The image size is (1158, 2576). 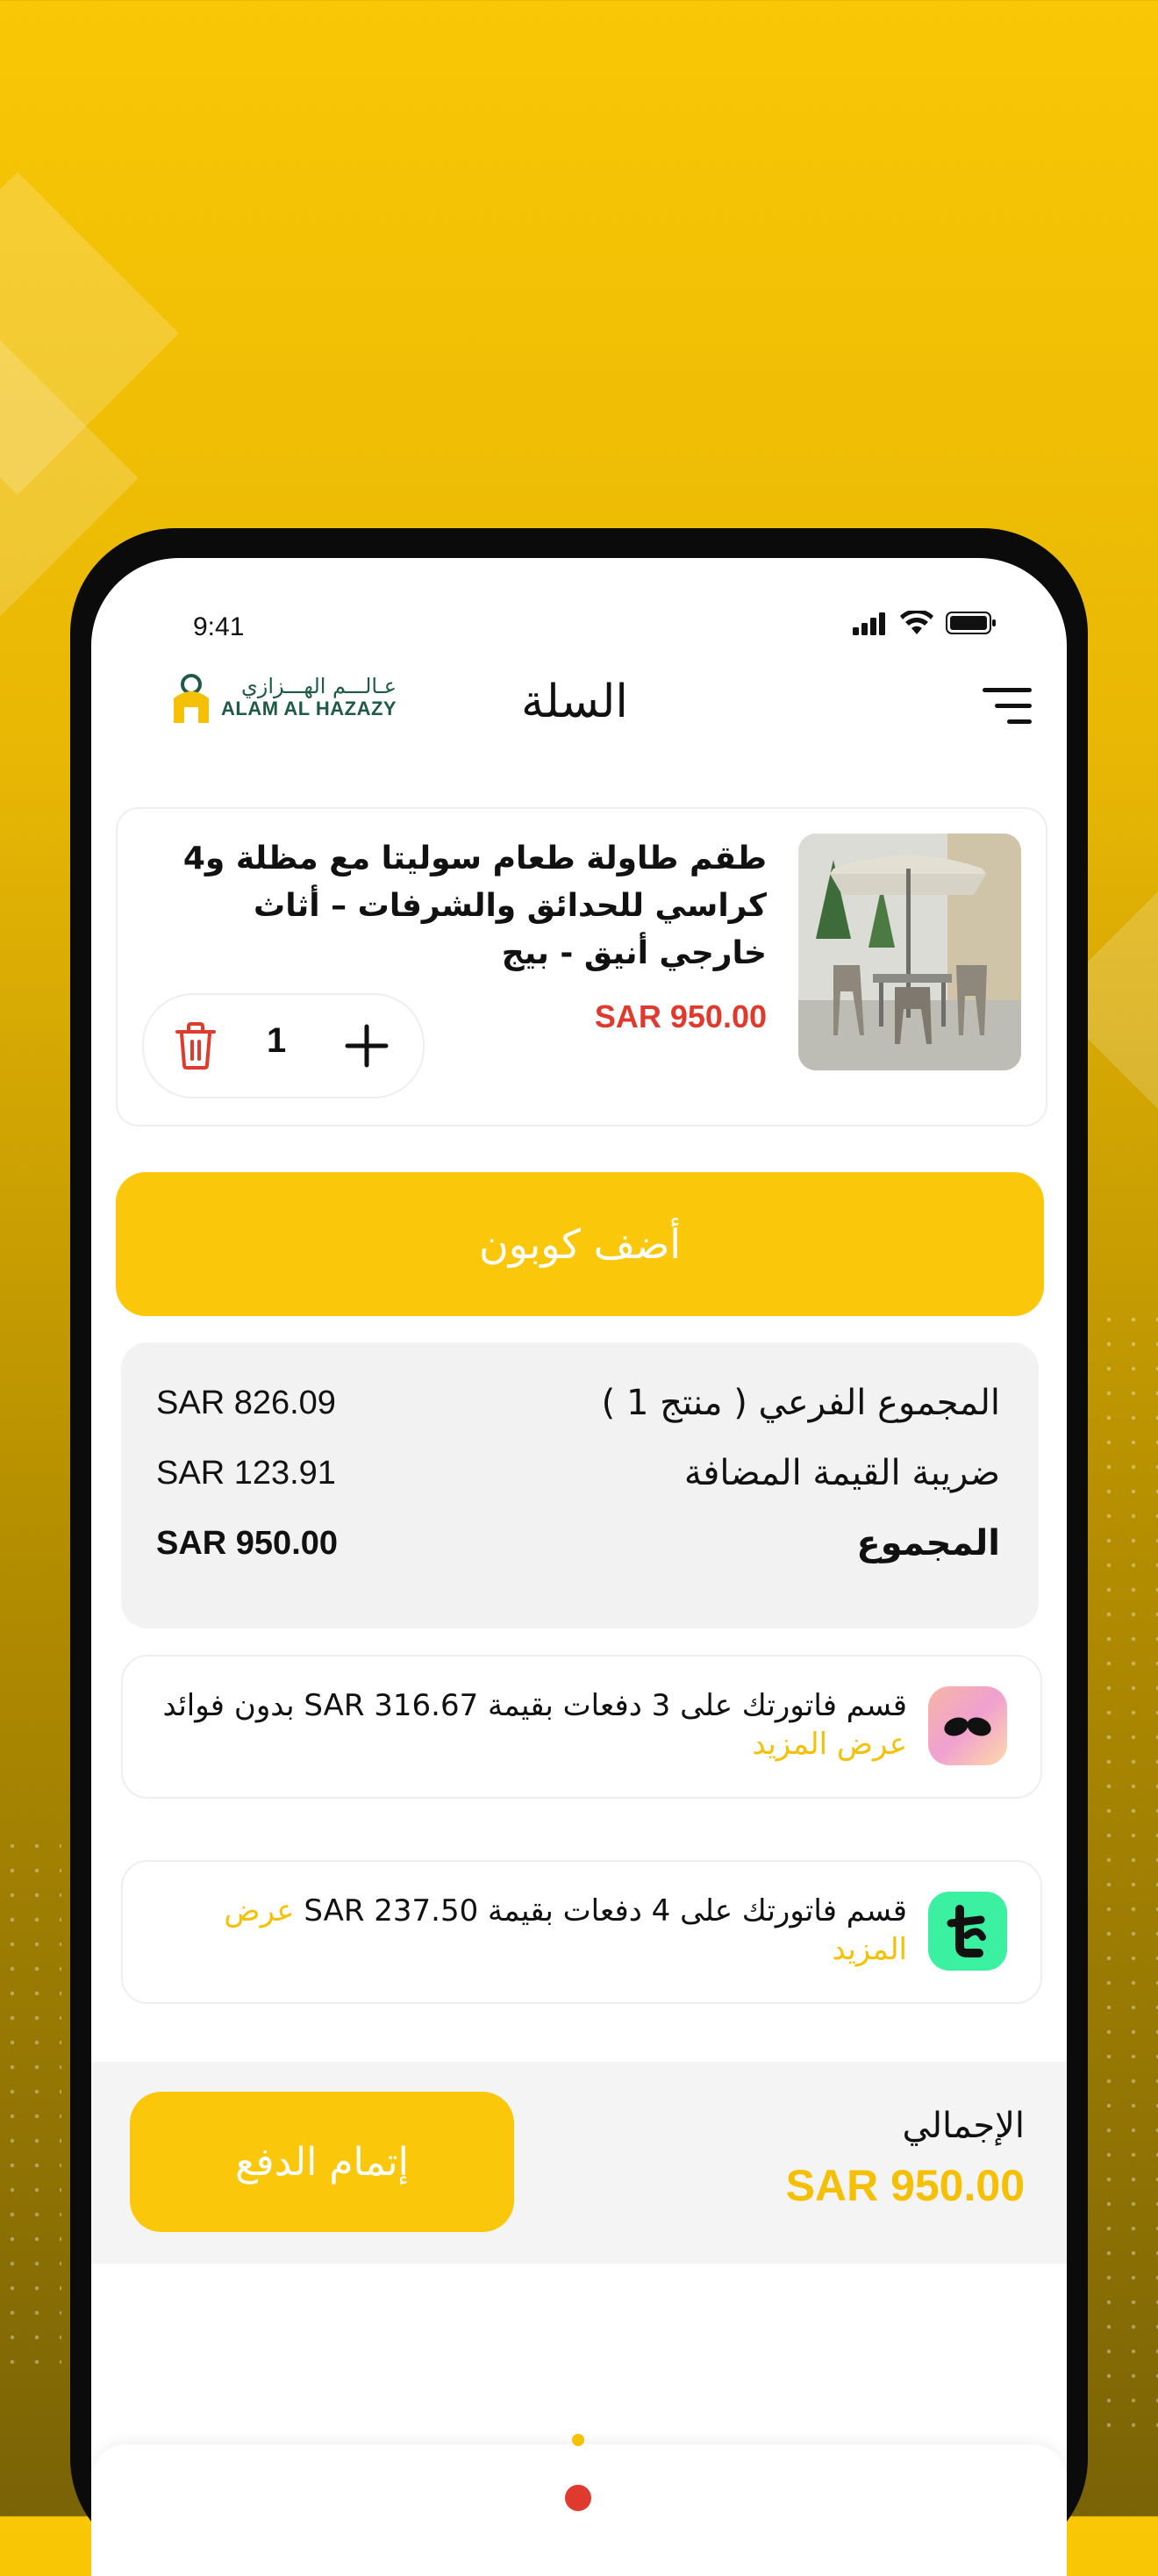 What do you see at coordinates (905, 2185) in the screenshot?
I see `grand-total-value: SAR 950.00` at bounding box center [905, 2185].